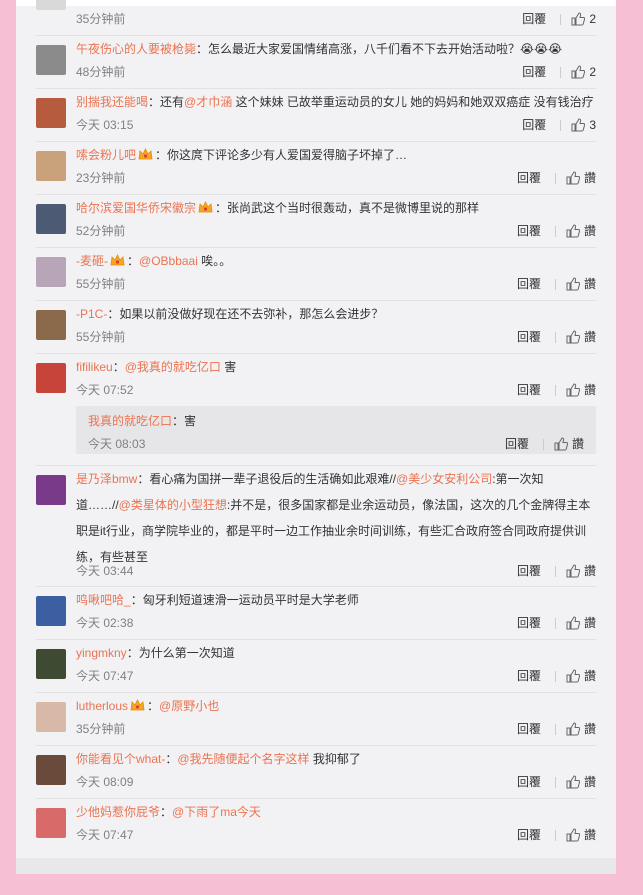 This screenshot has height=895, width=643. Describe the element at coordinates (208, 102) in the screenshot. I see `mention-link: @才巾涵` at that location.